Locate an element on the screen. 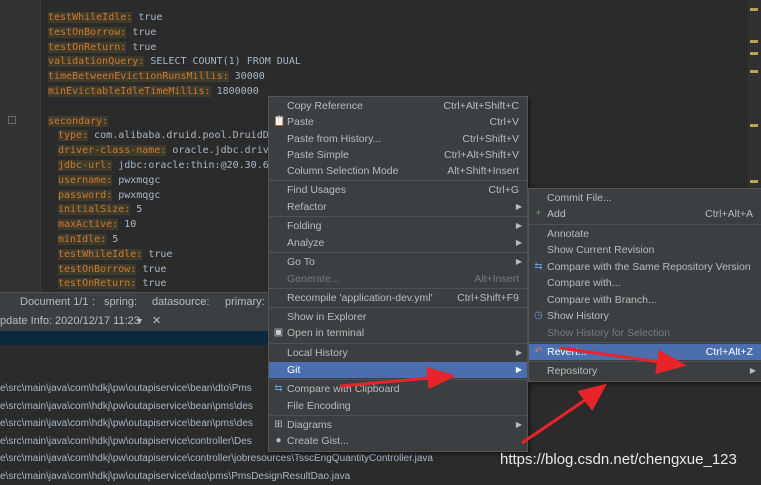 The width and height of the screenshot is (761, 485). annotation-arrows is located at coordinates (513, 395).